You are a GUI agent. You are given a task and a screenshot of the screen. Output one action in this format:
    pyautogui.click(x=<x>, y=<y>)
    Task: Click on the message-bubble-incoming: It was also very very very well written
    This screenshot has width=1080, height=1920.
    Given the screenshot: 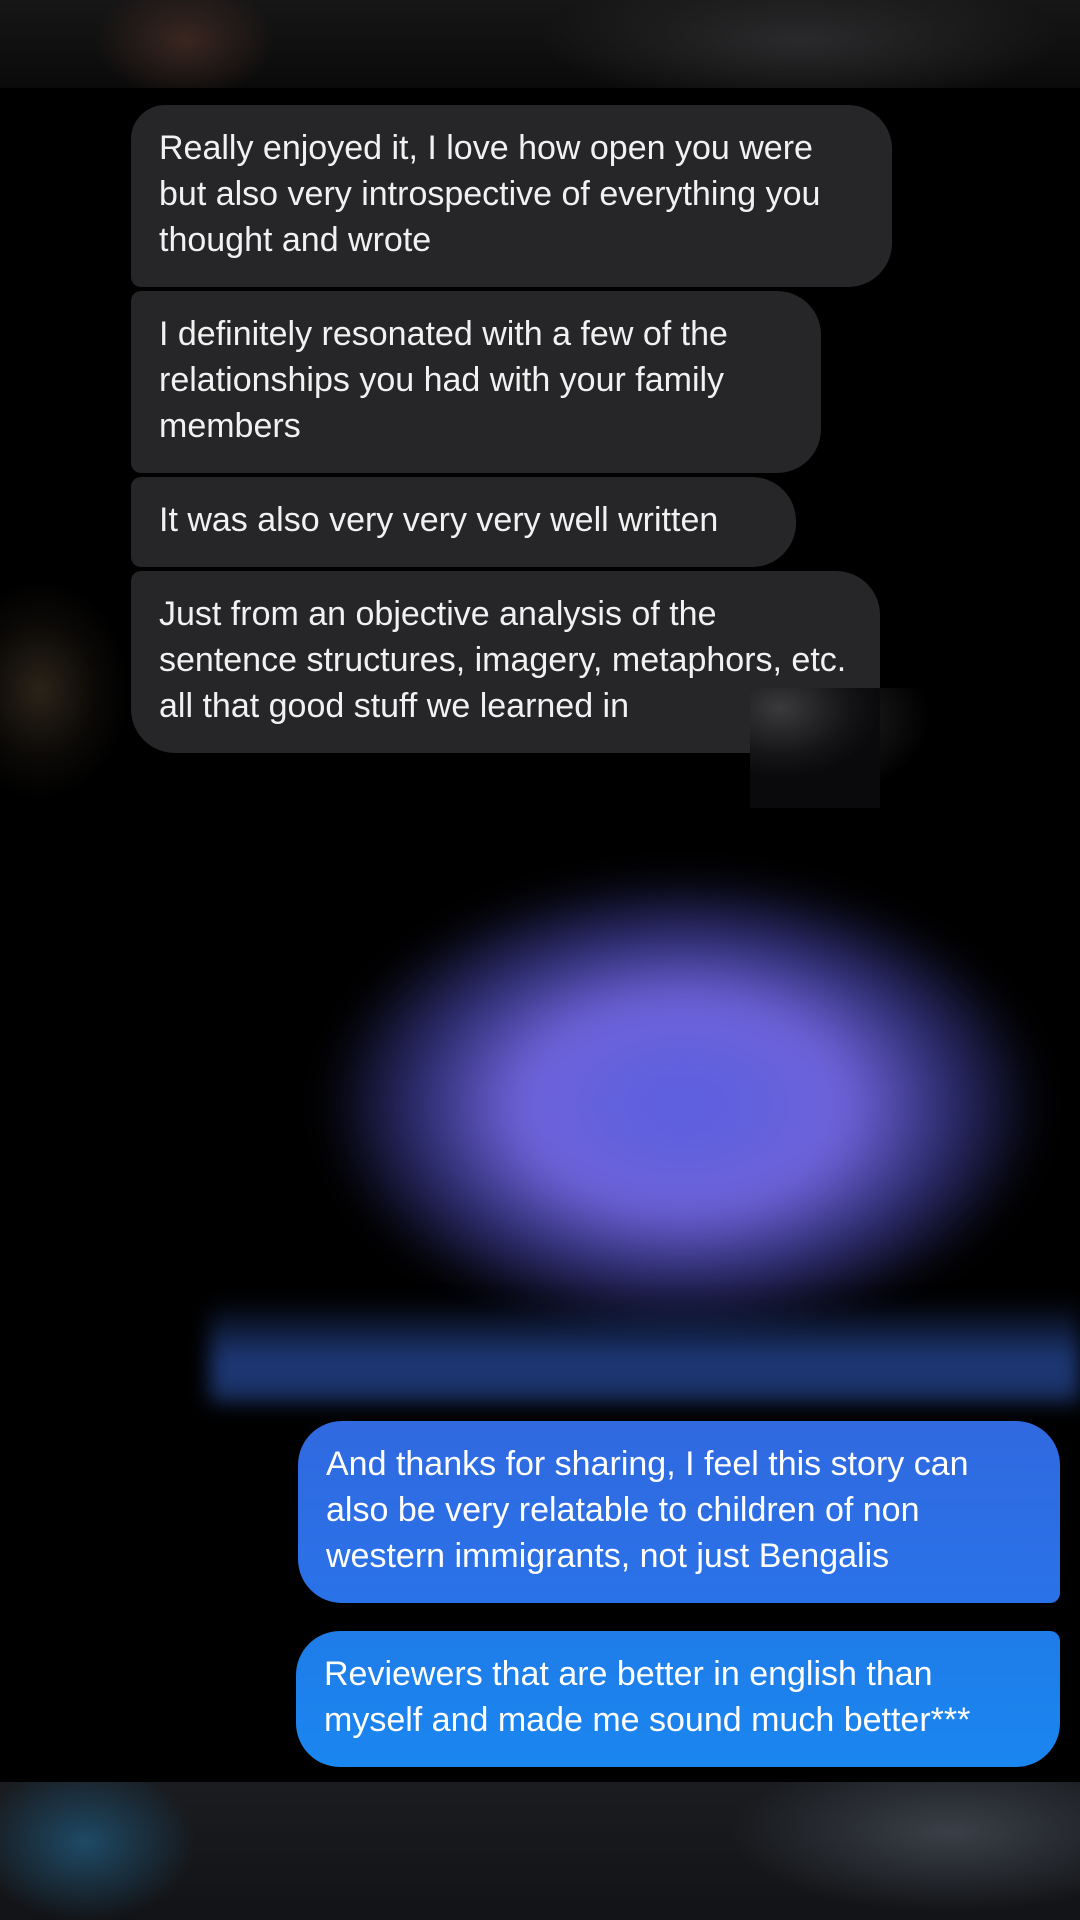 What is the action you would take?
    pyautogui.click(x=463, y=522)
    